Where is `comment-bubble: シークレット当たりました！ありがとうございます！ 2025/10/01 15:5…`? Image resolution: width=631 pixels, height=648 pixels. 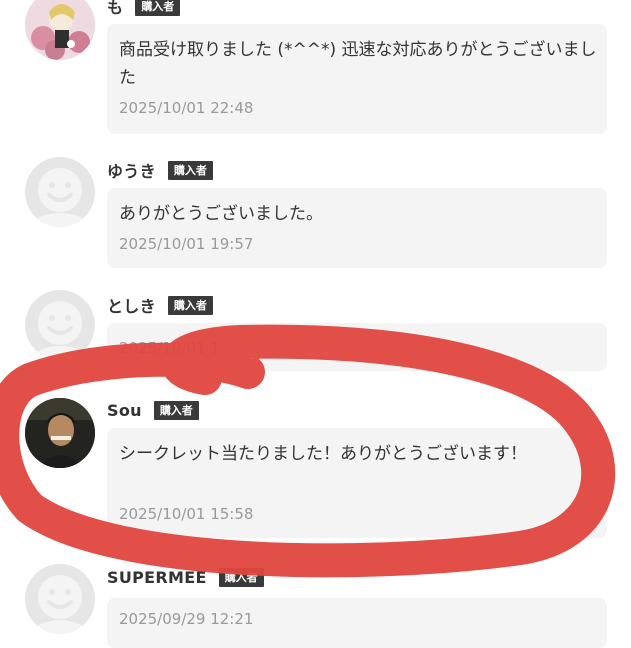 comment-bubble: シークレット当たりました！ありがとうございます！ 2025/10/01 15:5… is located at coordinates (357, 483).